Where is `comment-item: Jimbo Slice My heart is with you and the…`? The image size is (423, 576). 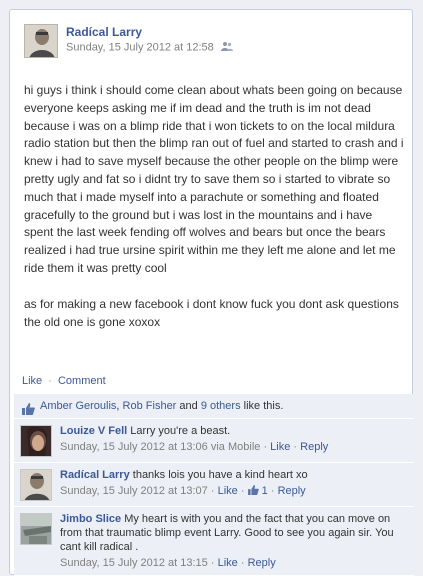
comment-item: Jimbo Slice My heart is with you and the… is located at coordinates (214, 541).